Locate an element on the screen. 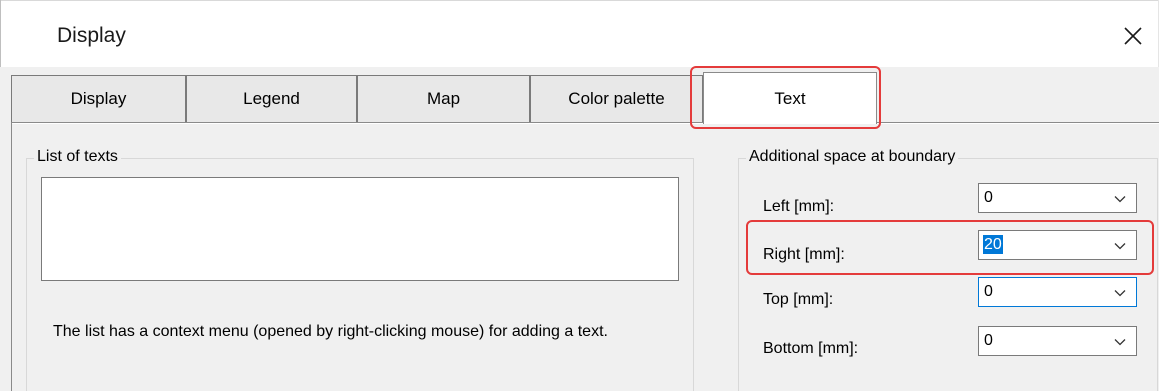 The height and width of the screenshot is (391, 1159). tab-text-highlight is located at coordinates (785, 97).